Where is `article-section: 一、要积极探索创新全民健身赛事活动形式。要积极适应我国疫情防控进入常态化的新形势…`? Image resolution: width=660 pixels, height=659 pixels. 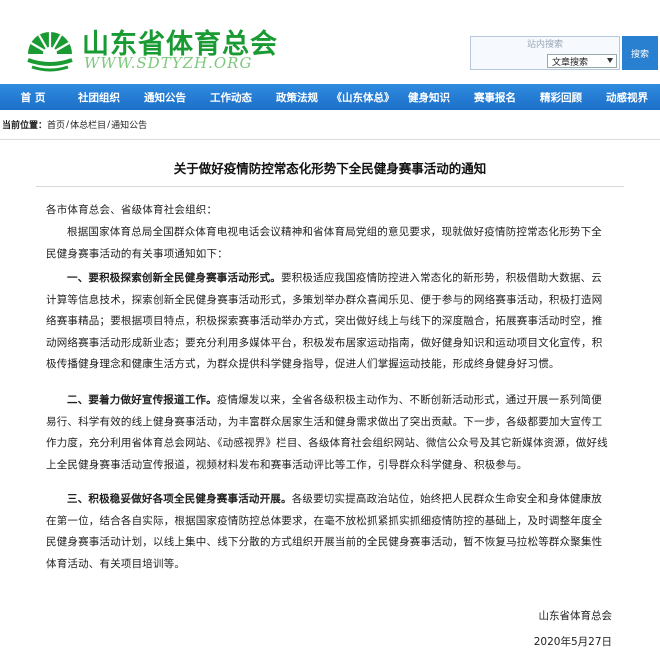
article-section: 一、要积极探索创新全民健身赛事活动形式。要积极适应我国疫情防控进入常态化的新形势… is located at coordinates (328, 322).